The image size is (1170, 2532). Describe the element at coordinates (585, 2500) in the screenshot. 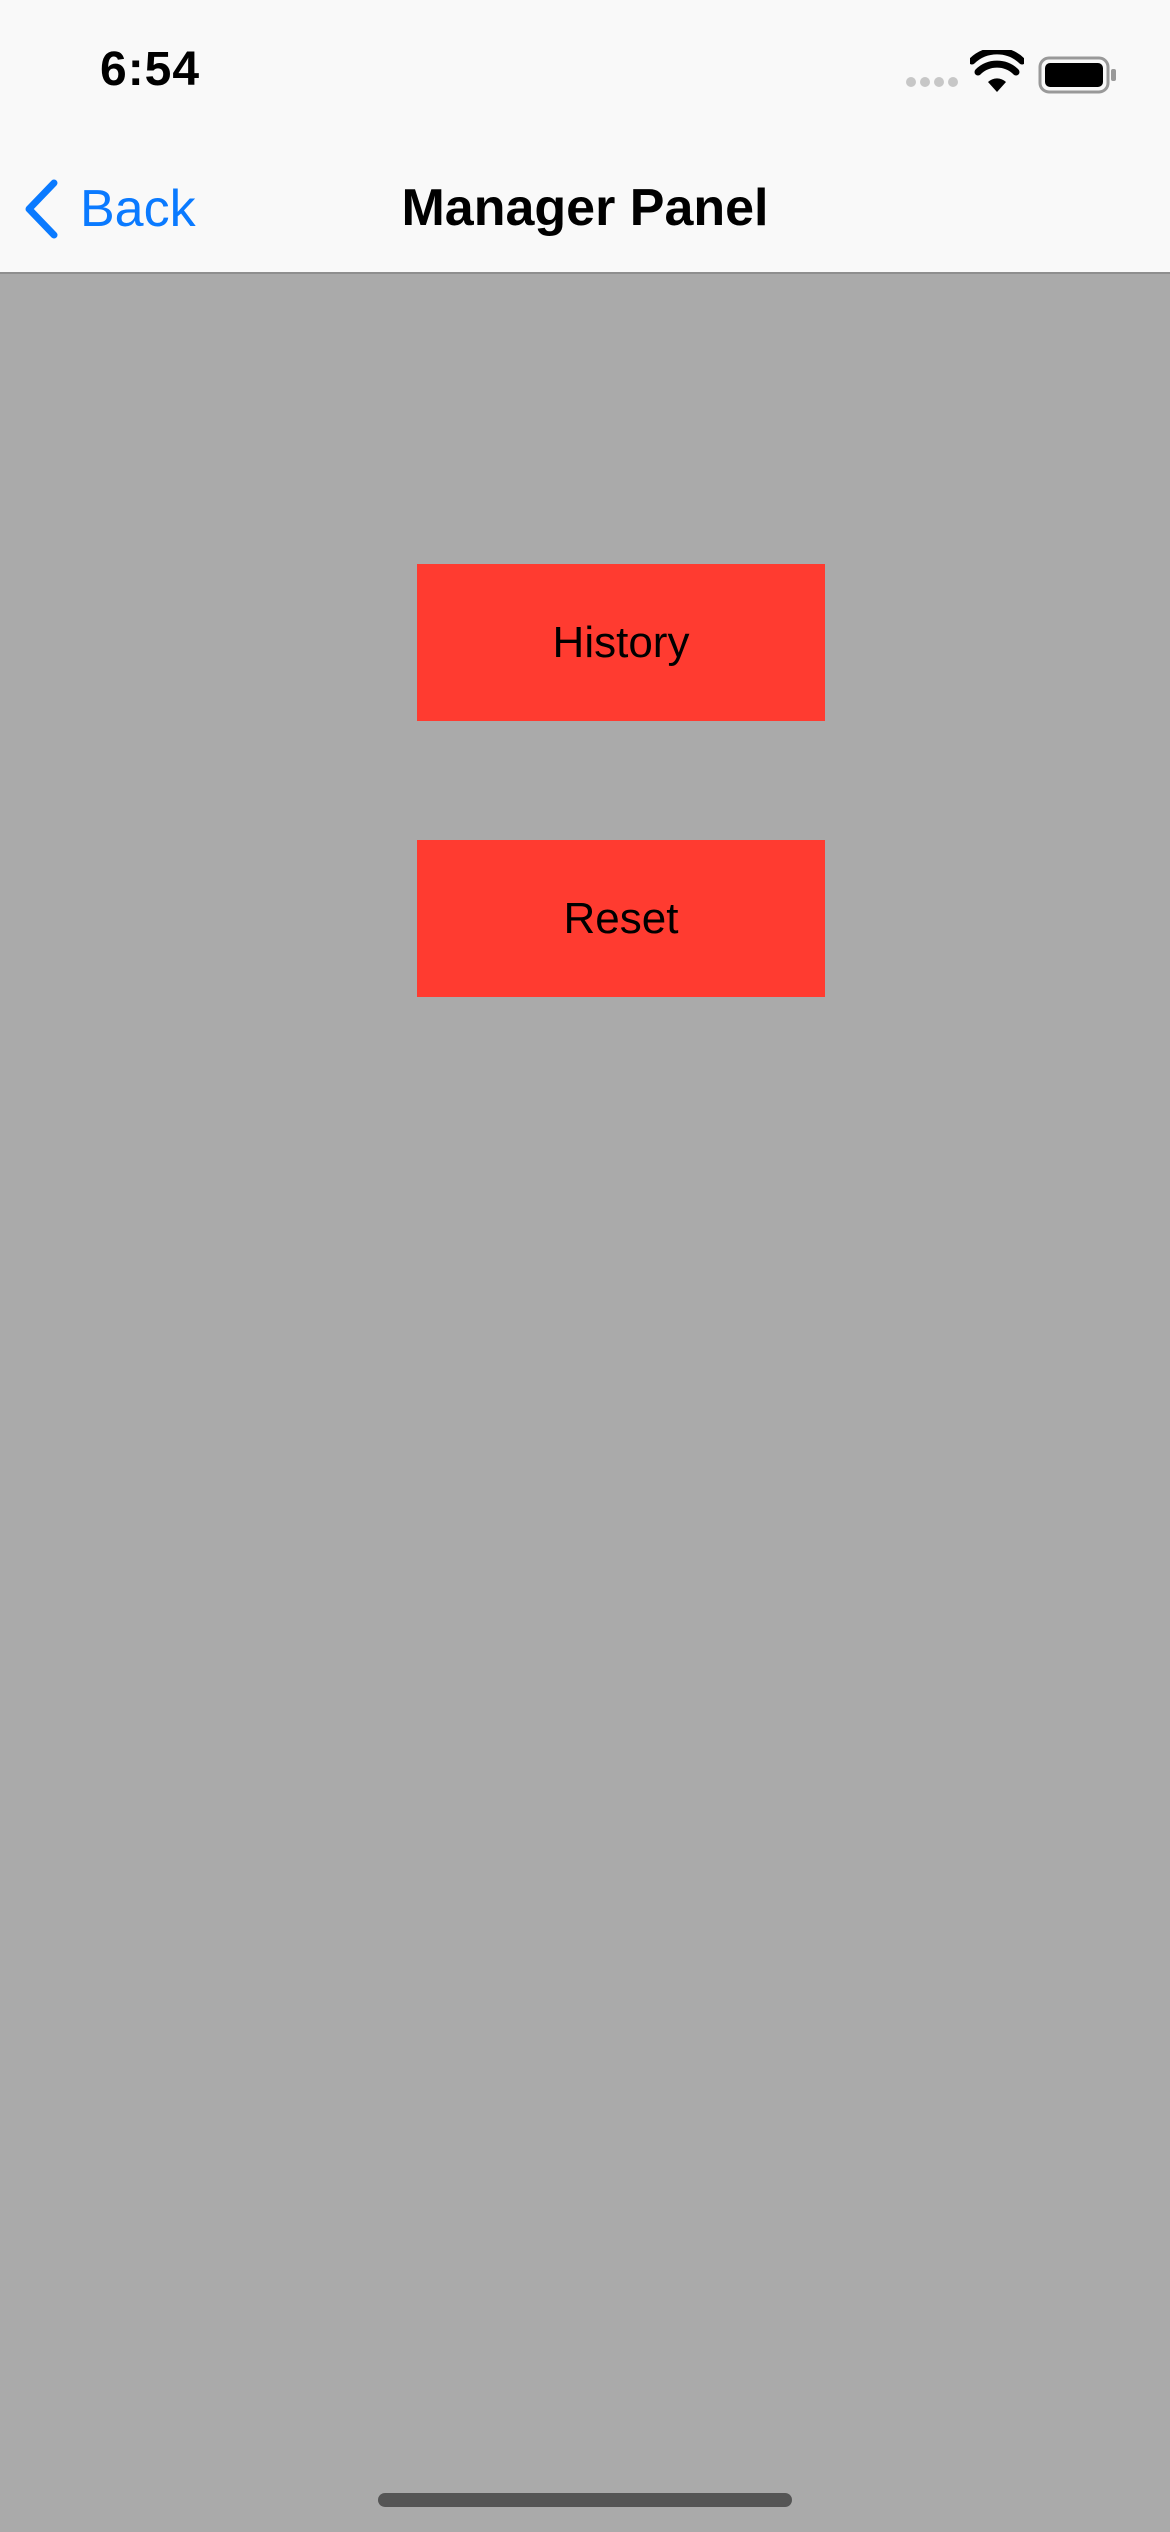

I see `home-indicator` at that location.